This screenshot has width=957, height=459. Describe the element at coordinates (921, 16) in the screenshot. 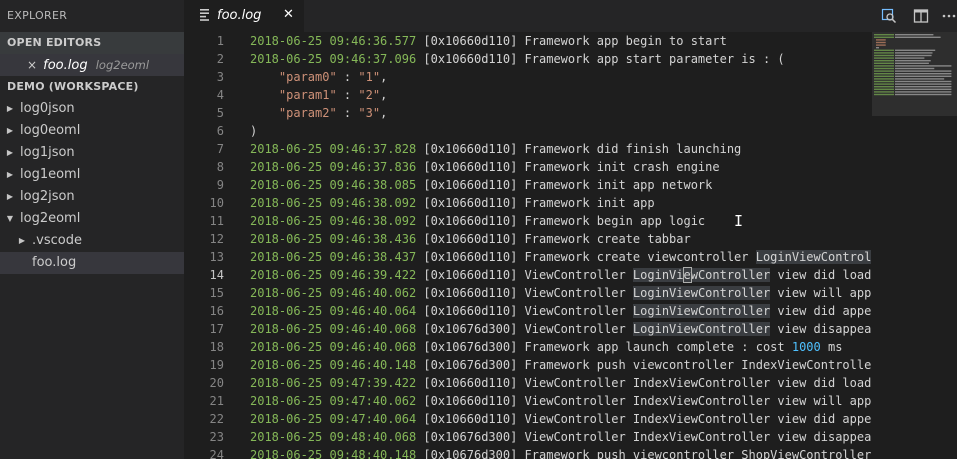

I see `split-editor-icon` at that location.